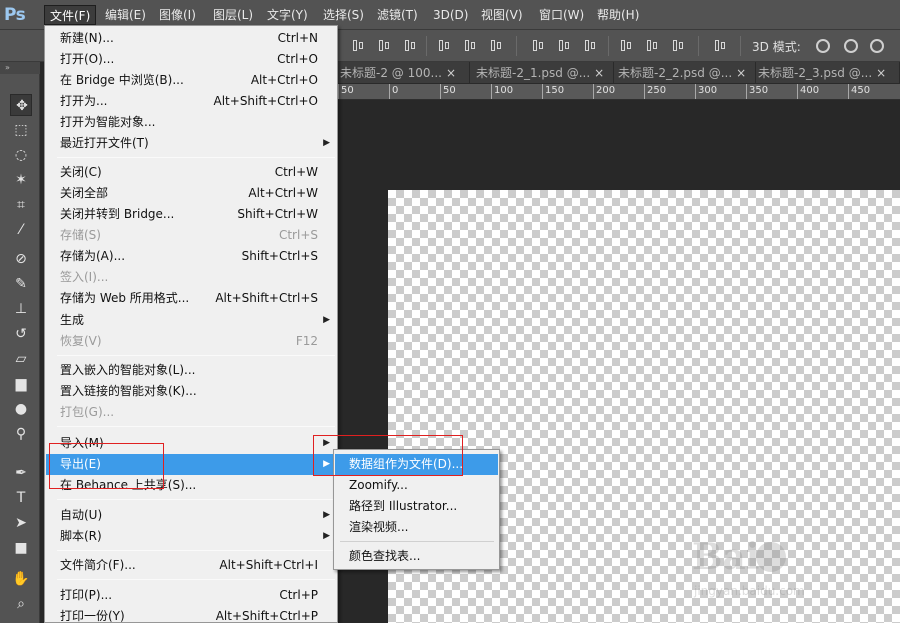 This screenshot has height=623, width=900. I want to click on menu-item-browse-bridge: 在 Bridge 中浏览(B)... Alt+Ctrl+O, so click(191, 80).